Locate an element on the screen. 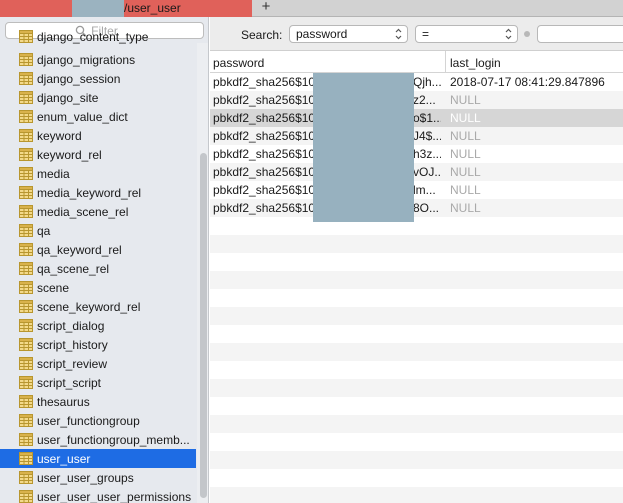  sidebar-item-qa-keyword-rel: qa_keyword_rel is located at coordinates (98, 249).